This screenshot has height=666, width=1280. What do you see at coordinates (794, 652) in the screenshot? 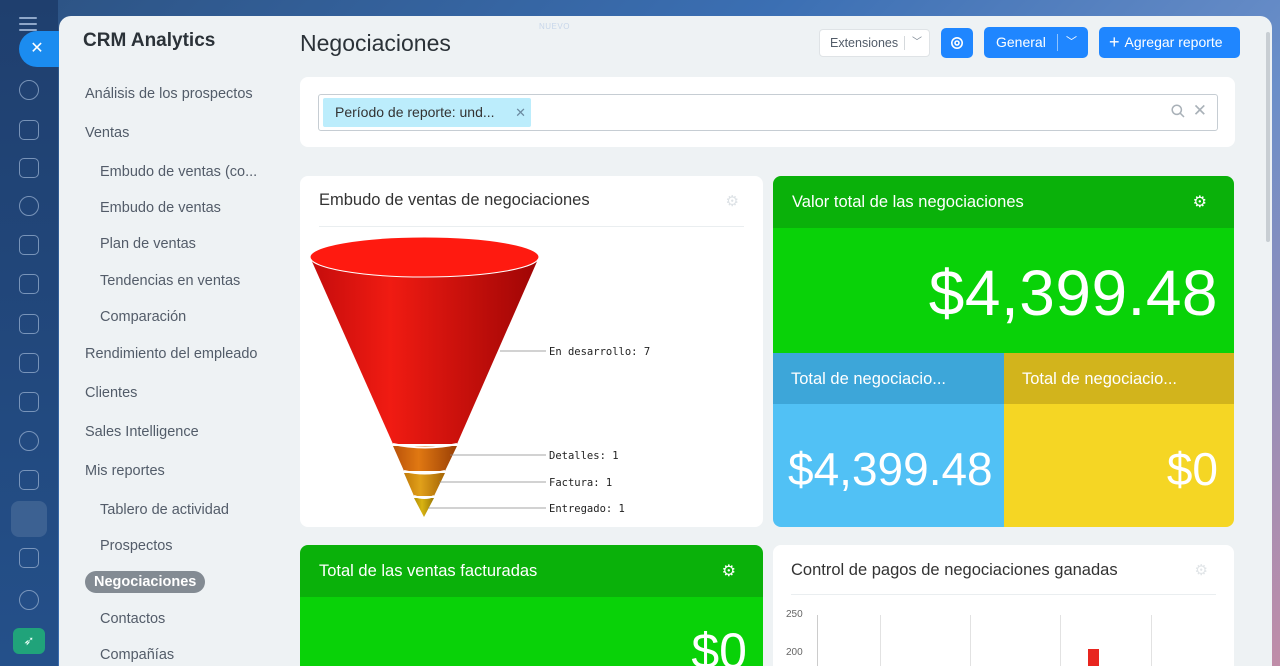
I see `y-tick: 200` at bounding box center [794, 652].